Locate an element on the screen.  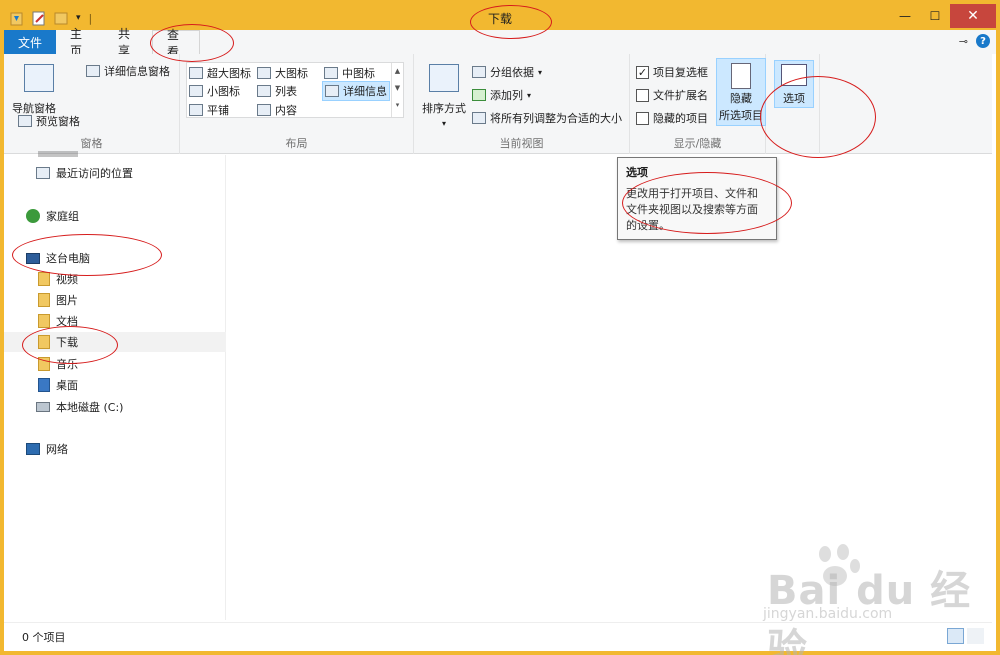
tab-share: 共享 is located at coordinates (128, 42).